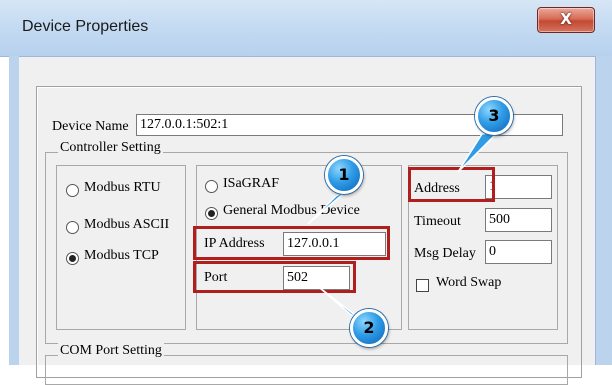  What do you see at coordinates (344, 175) in the screenshot?
I see `callout-1-badge: 1` at bounding box center [344, 175].